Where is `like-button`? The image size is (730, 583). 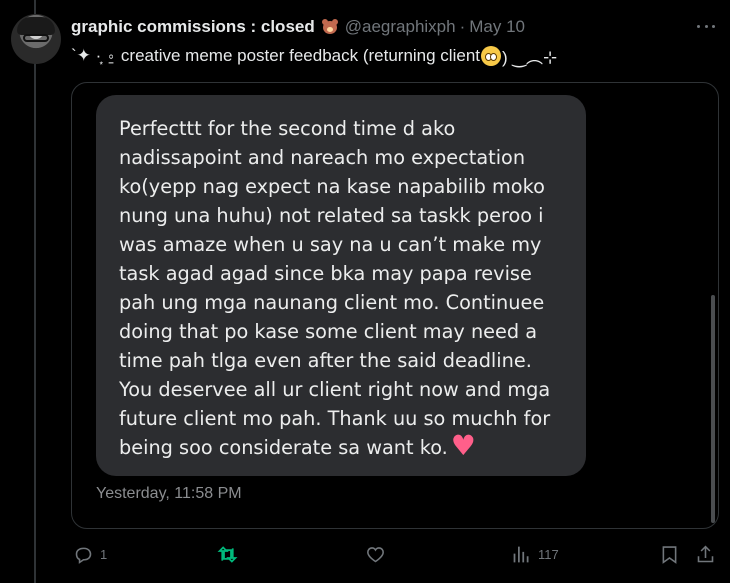
like-button is located at coordinates (378, 554).